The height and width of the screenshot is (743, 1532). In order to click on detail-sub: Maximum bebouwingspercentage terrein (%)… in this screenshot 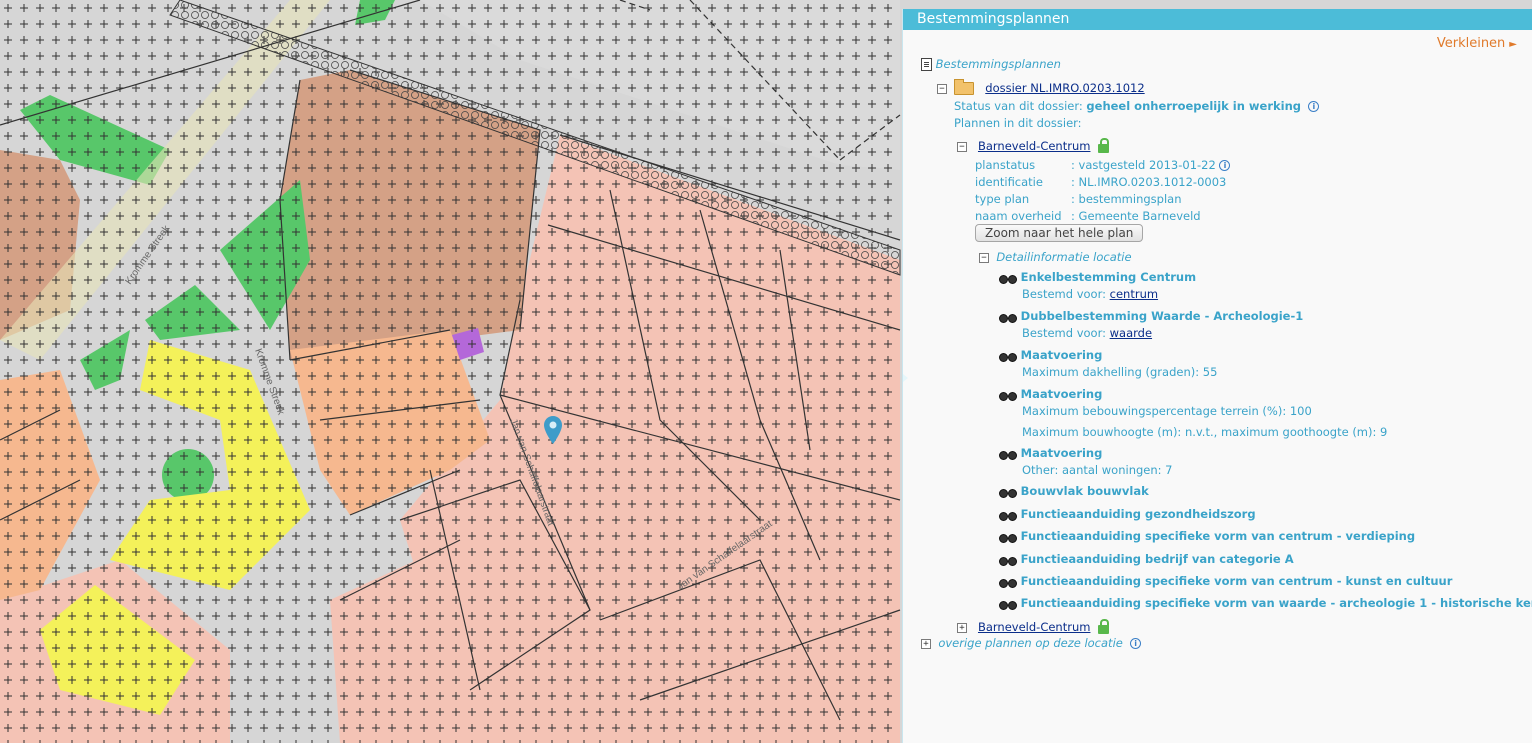, I will do `click(1167, 411)`.